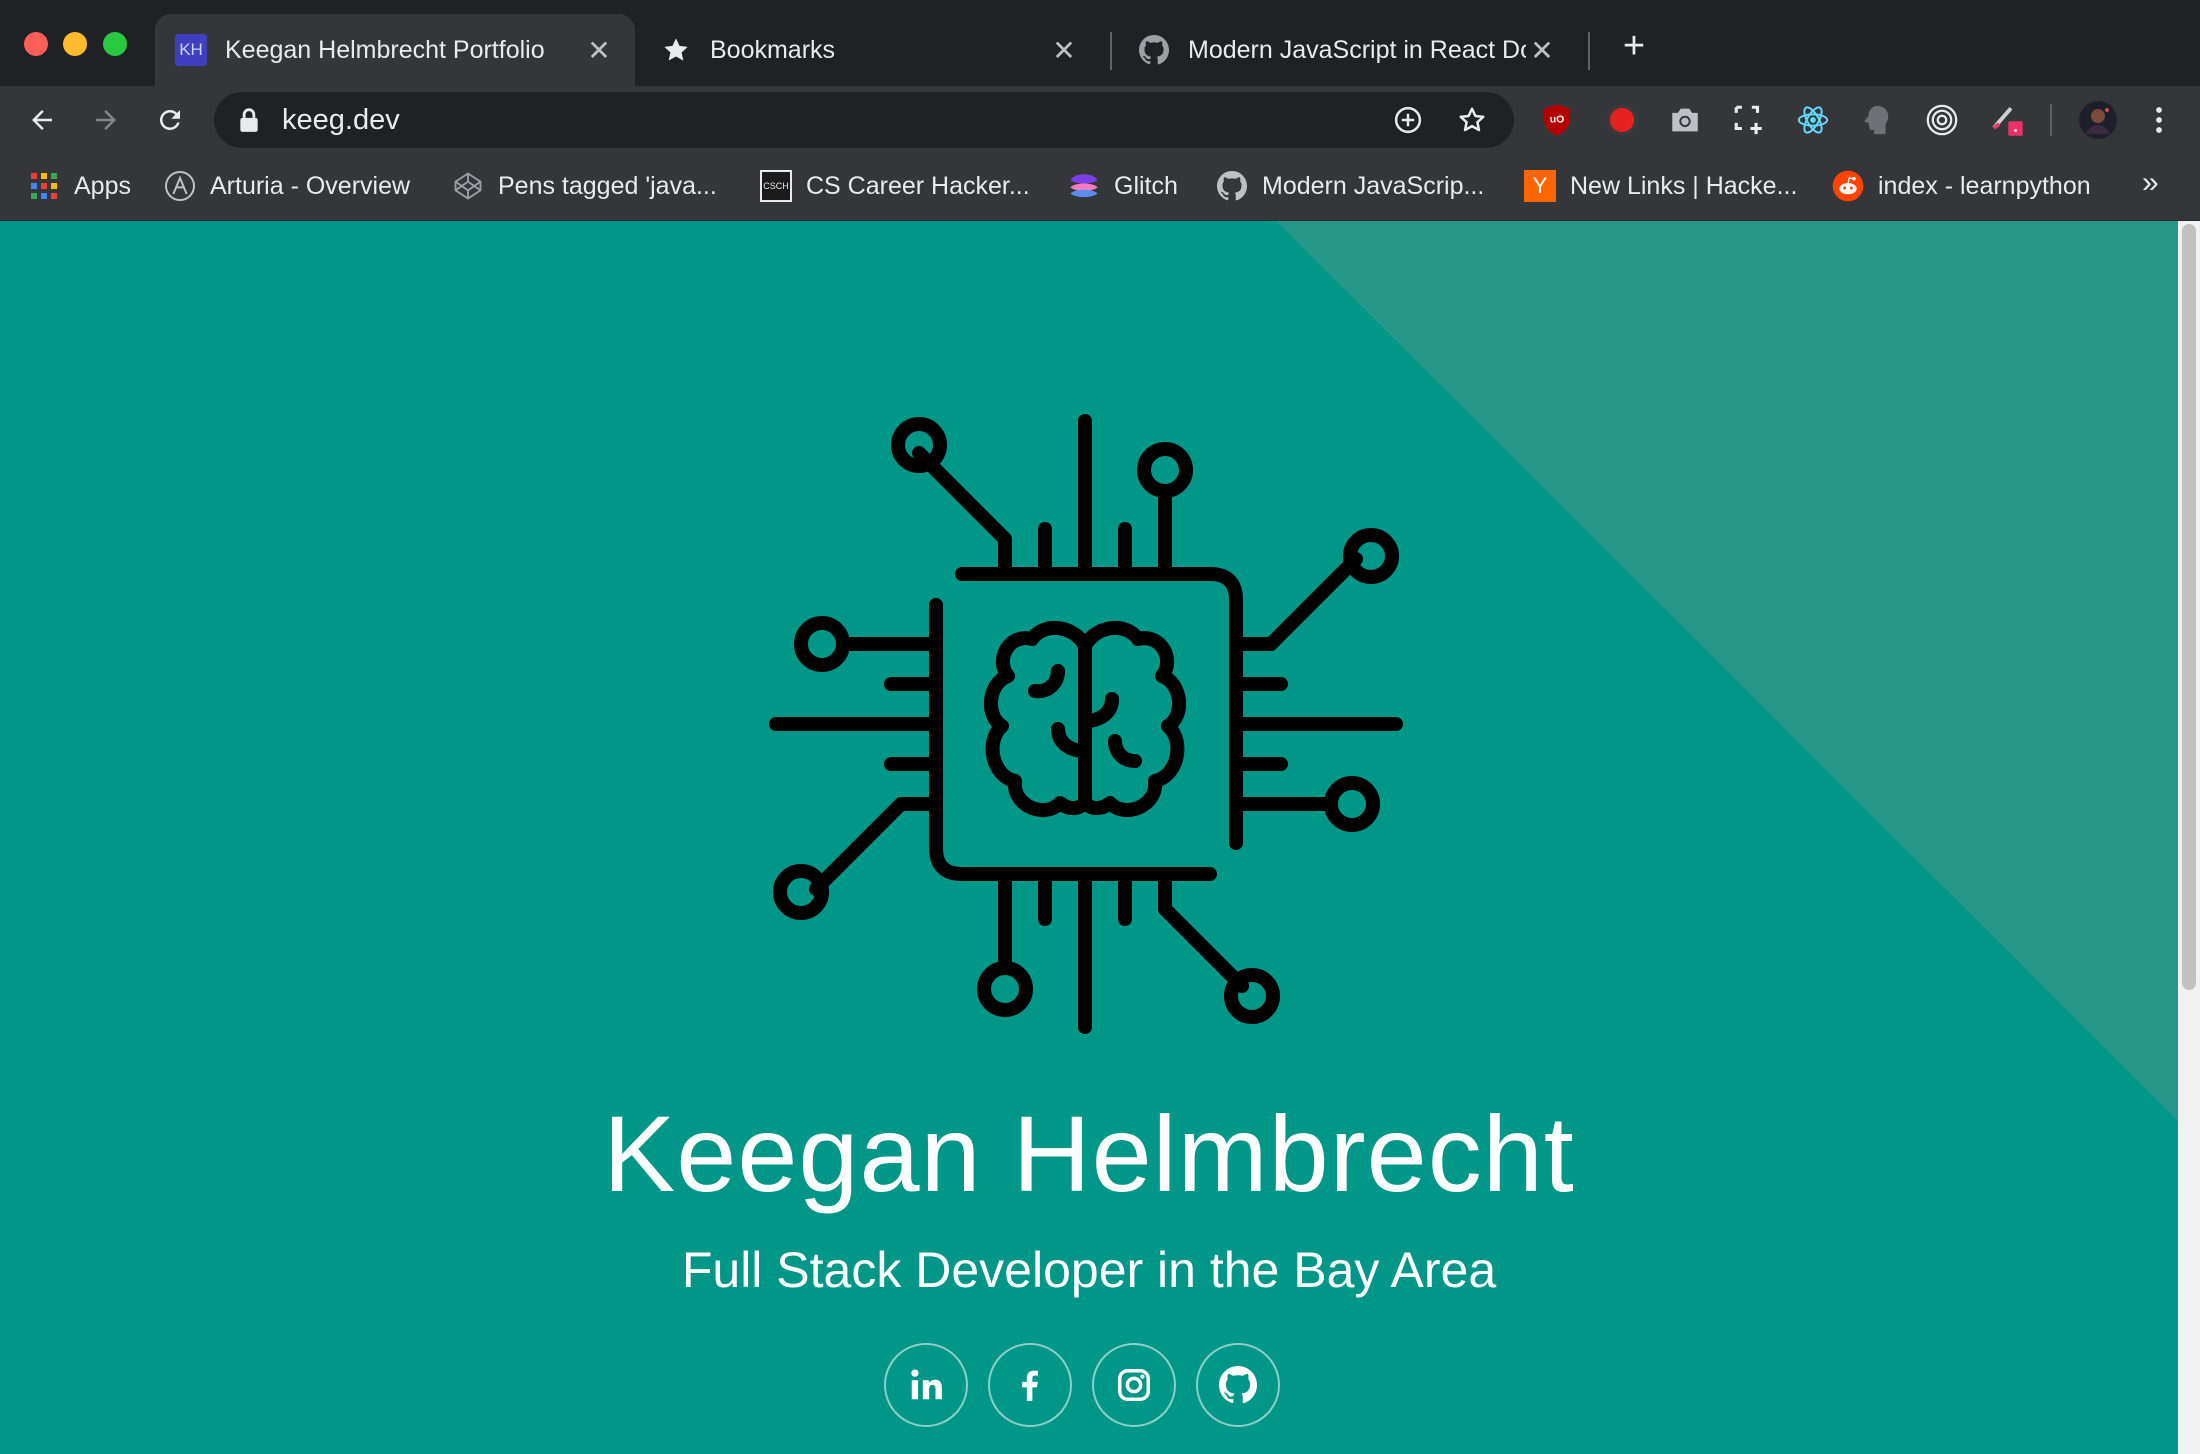 The width and height of the screenshot is (2200, 1454). I want to click on svg-text: uO, so click(1557, 120).